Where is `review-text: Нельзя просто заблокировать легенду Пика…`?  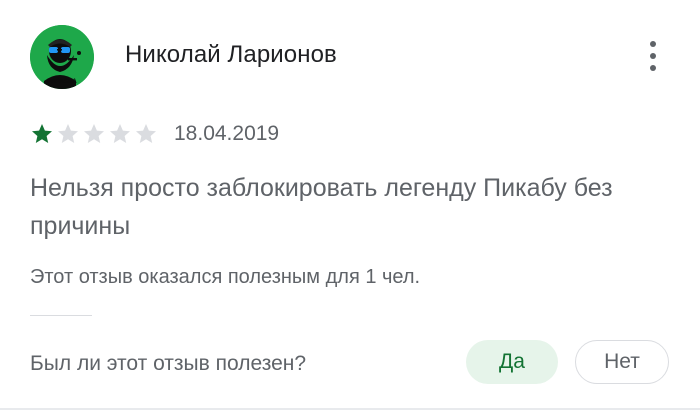
review-text: Нельзя просто заблокировать легенду Пика… is located at coordinates (321, 207).